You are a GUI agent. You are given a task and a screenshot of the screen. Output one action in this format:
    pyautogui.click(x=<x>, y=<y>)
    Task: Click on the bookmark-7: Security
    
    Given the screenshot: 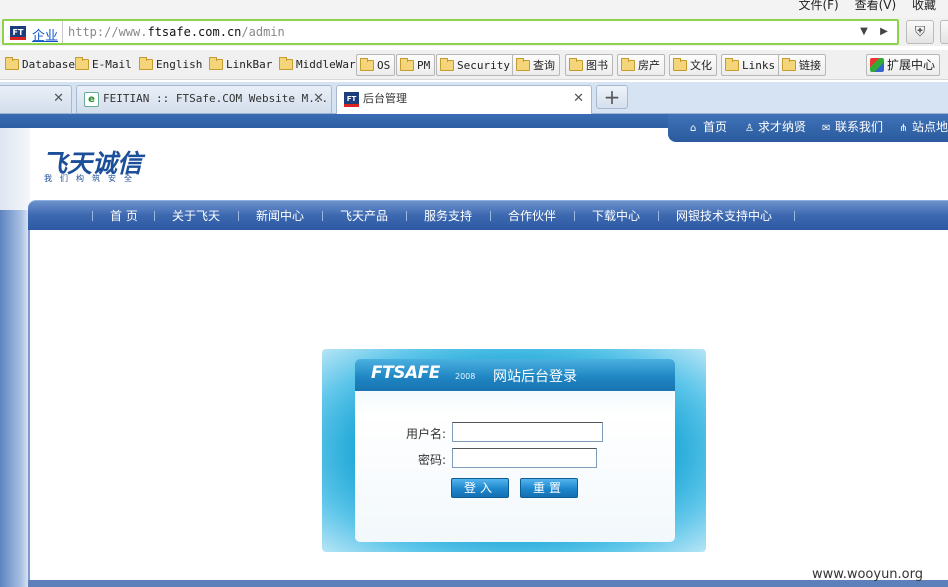 What is the action you would take?
    pyautogui.click(x=475, y=65)
    